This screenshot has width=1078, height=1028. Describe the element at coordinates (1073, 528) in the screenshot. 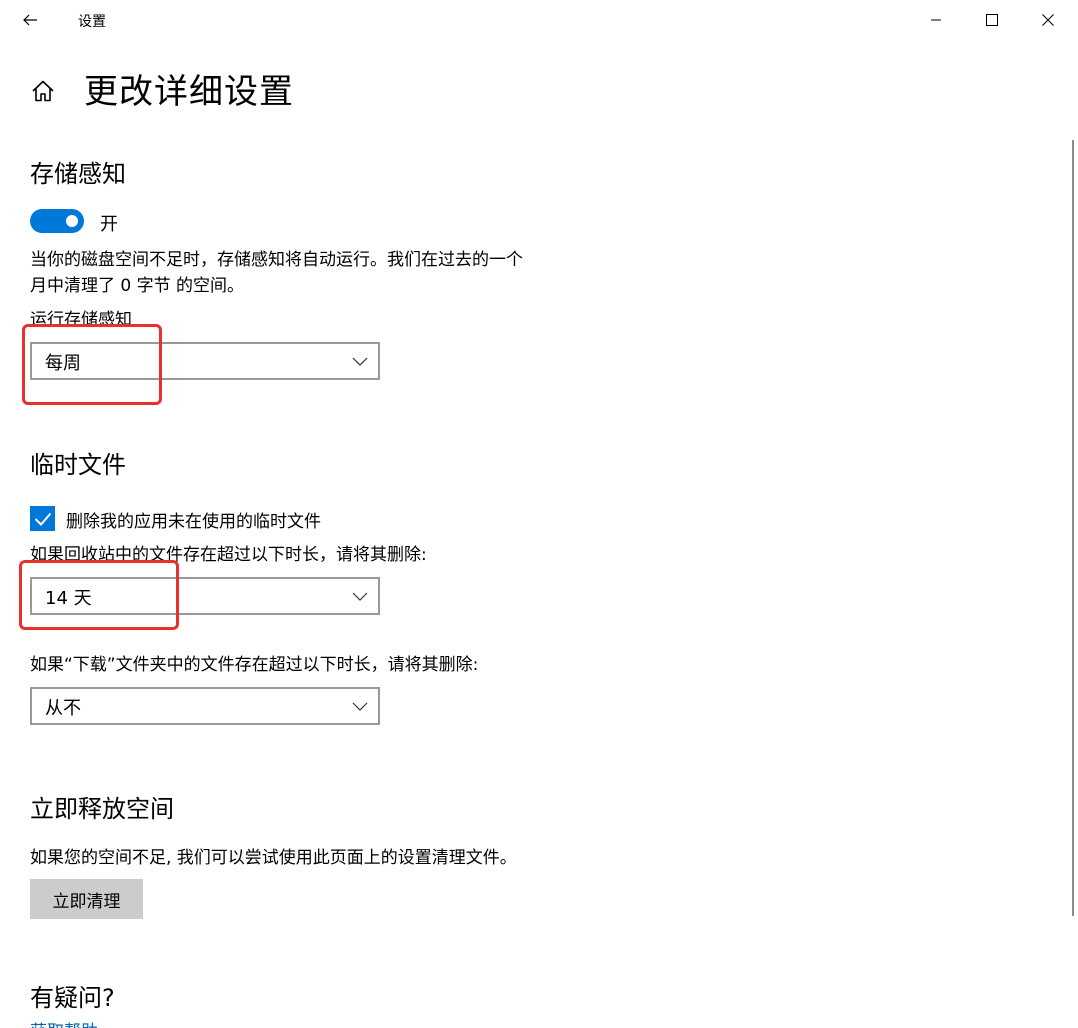

I see `scrollbar` at that location.